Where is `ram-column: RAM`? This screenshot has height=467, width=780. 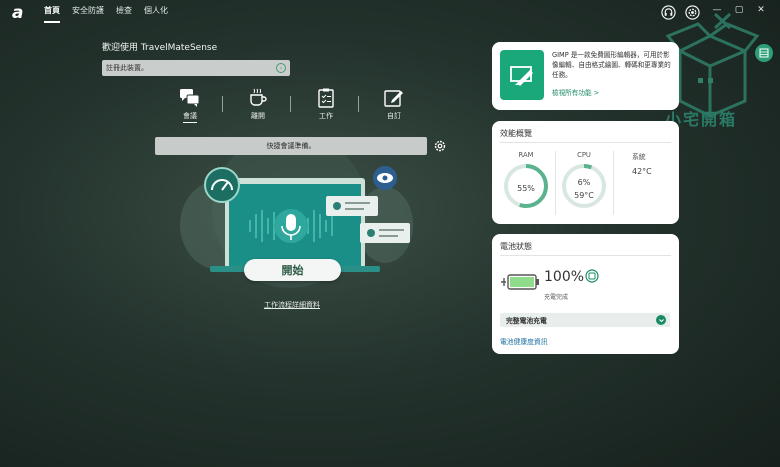
ram-column: RAM is located at coordinates (526, 182).